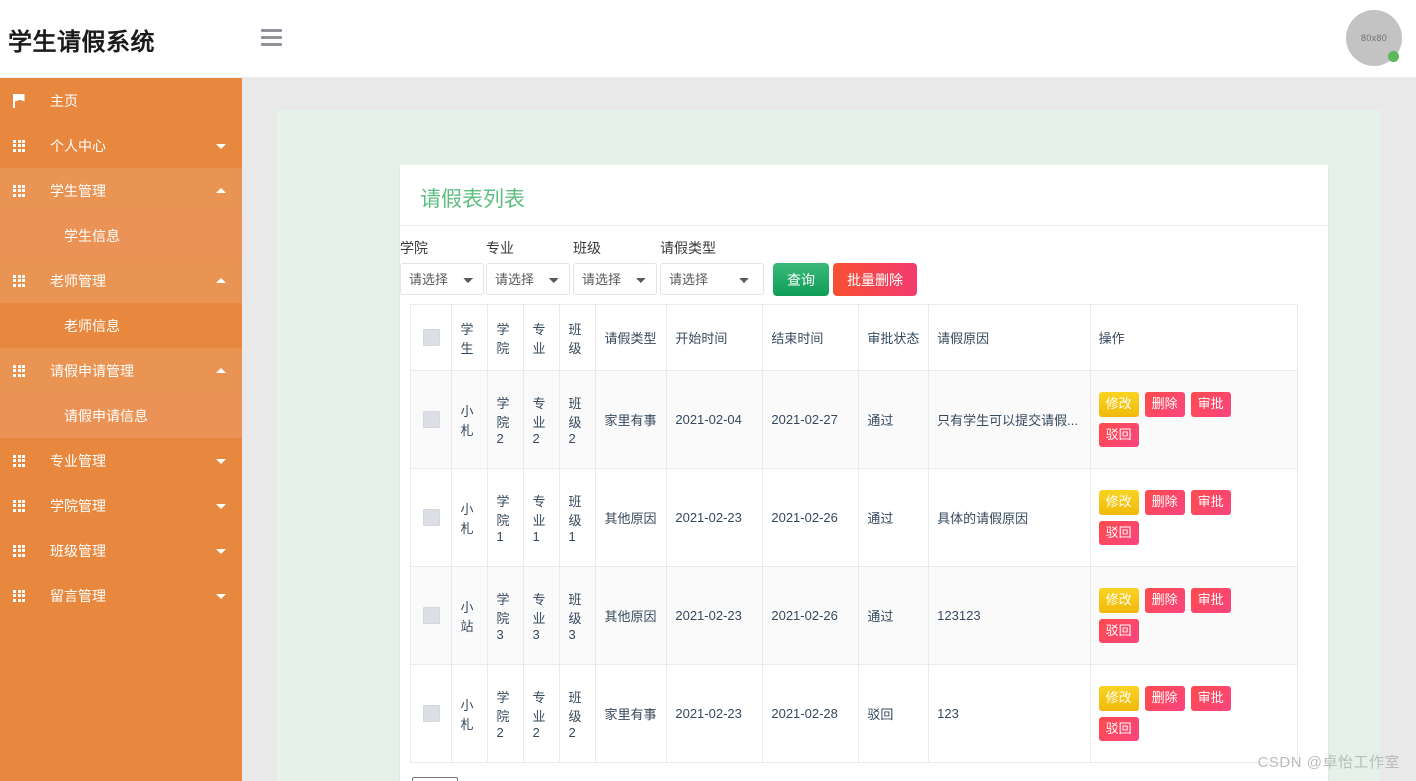 Image resolution: width=1416 pixels, height=781 pixels. What do you see at coordinates (271, 37) in the screenshot?
I see `hamburger-icon` at bounding box center [271, 37].